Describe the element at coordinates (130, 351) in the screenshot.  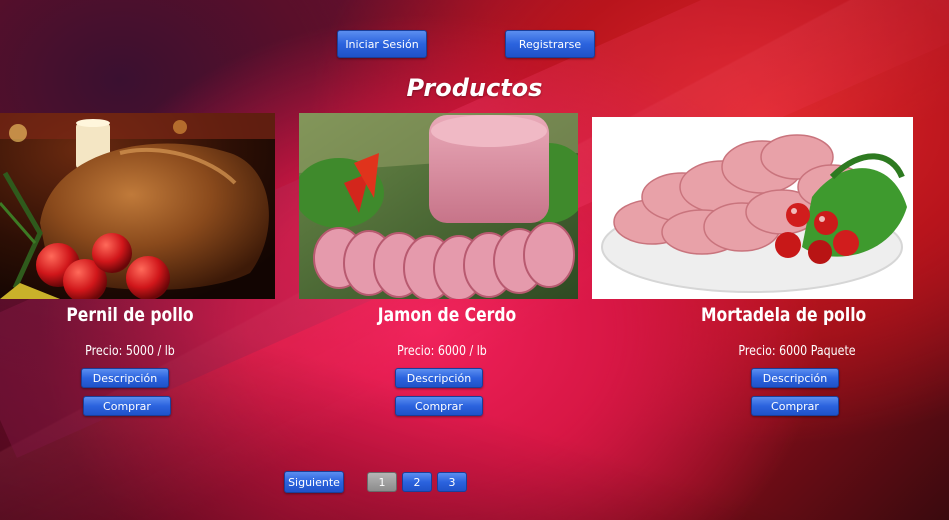
I see `product-price: Precio: 5000 / lb` at that location.